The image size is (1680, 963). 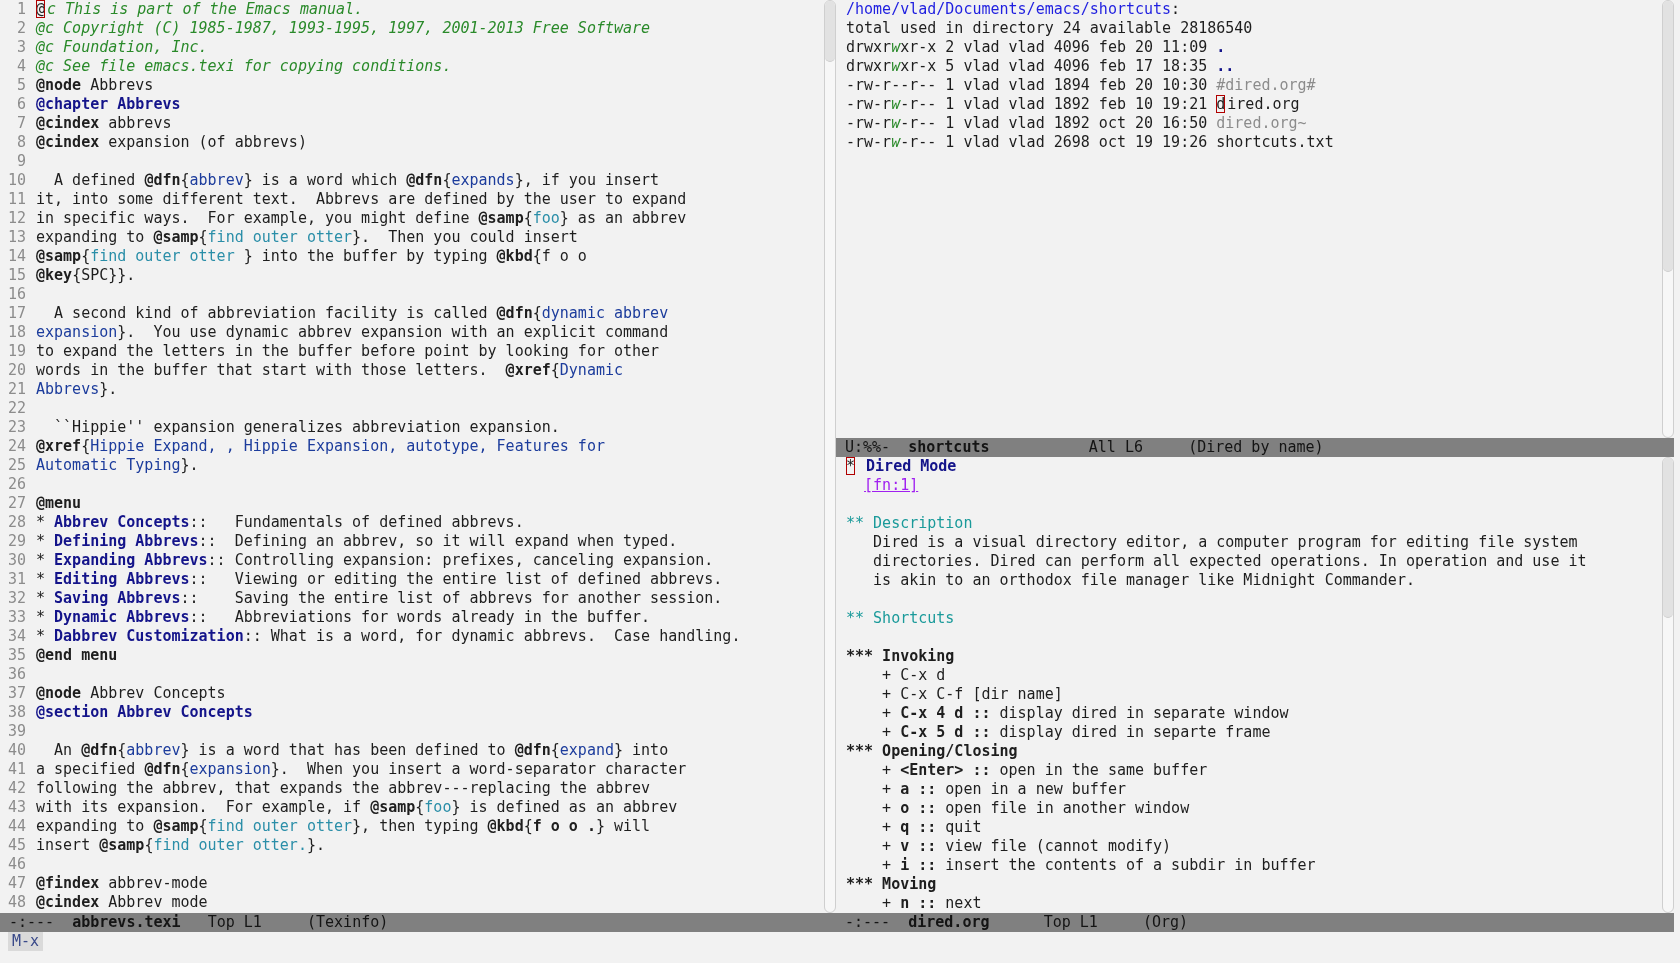 I want to click on code-line: insert @samp{find outer otter.}., so click(x=180, y=845).